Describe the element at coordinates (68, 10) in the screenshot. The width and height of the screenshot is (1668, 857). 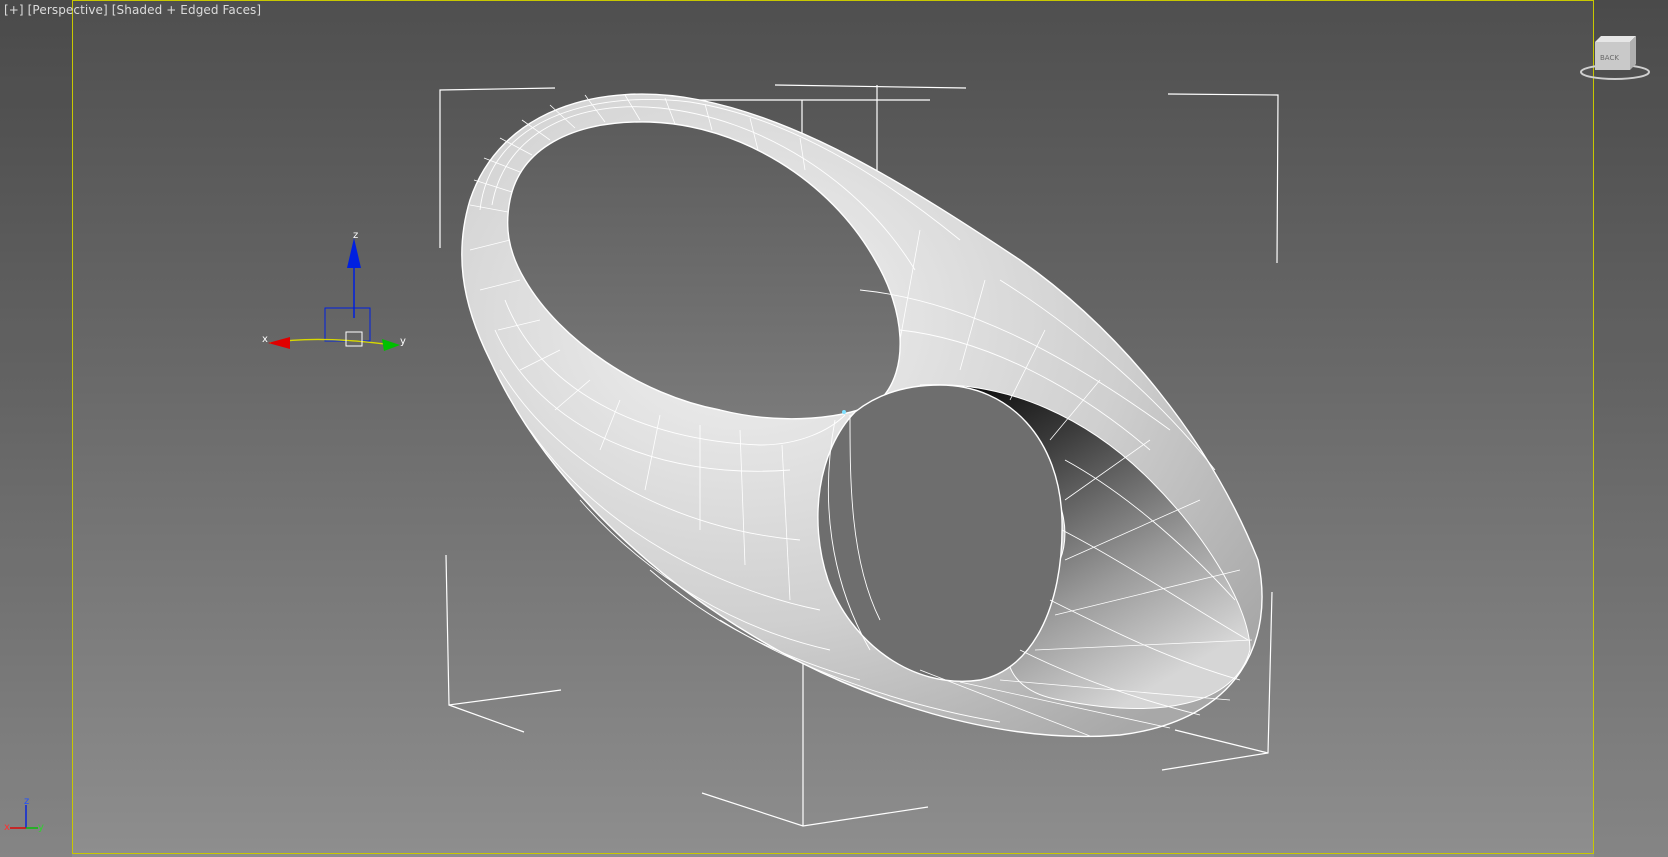
I see `viewport-point-of-view-menu: [Perspective]` at that location.